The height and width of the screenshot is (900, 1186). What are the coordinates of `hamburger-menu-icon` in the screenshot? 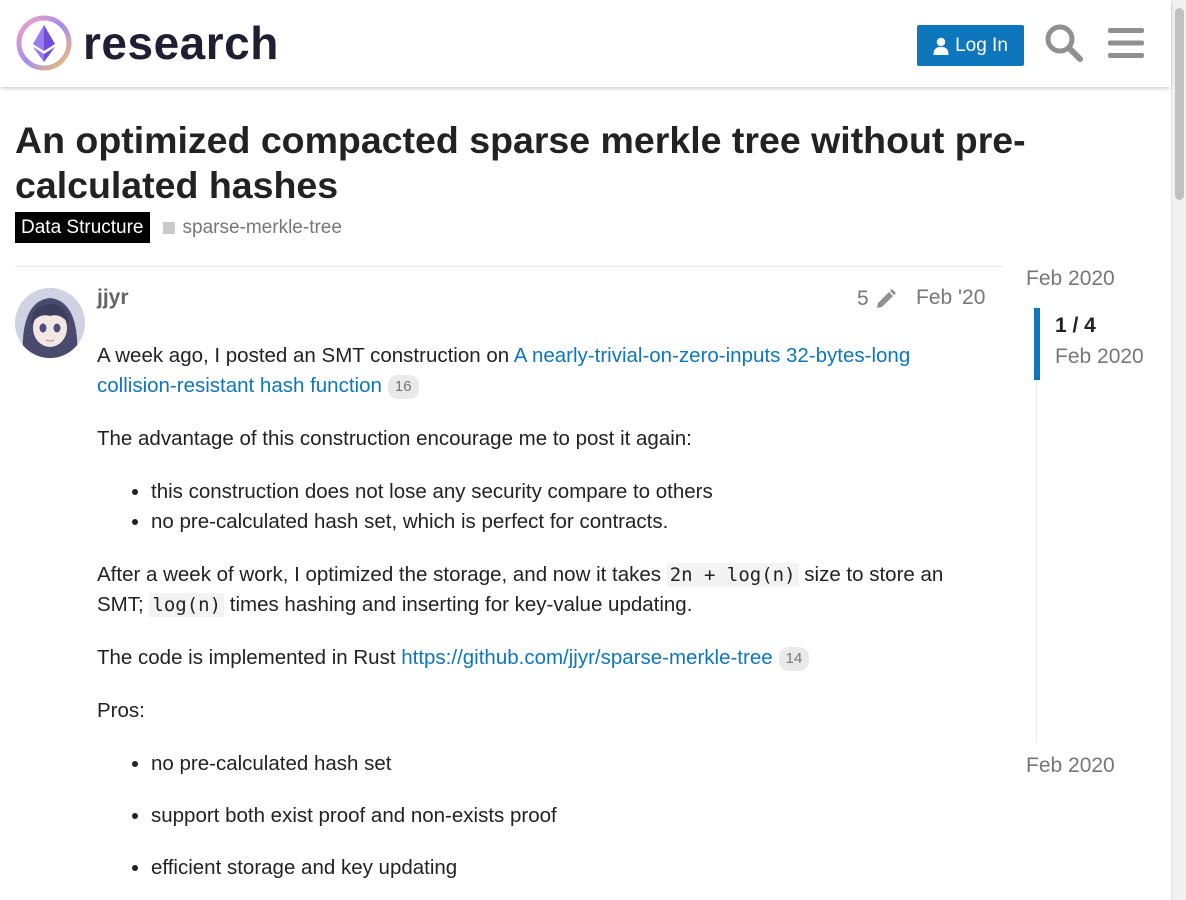 It's located at (1126, 43).